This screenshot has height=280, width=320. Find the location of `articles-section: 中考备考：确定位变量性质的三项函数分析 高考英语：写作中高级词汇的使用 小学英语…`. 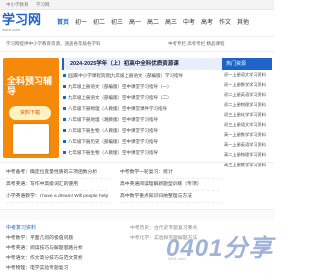

articles-section: 中考备考：确定位变量性质的三项函数分析 高考英语：写作中高级词汇的使用 小学英语… is located at coordinates (137, 185).